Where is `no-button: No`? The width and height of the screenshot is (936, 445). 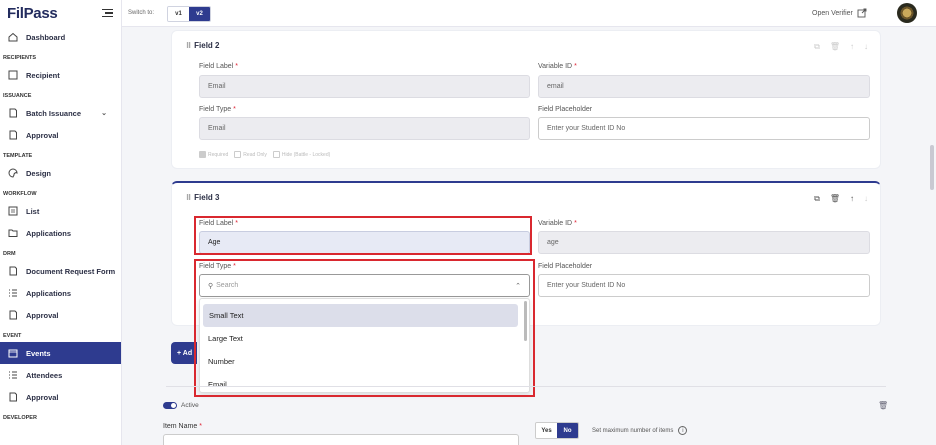 no-button: No is located at coordinates (567, 430).